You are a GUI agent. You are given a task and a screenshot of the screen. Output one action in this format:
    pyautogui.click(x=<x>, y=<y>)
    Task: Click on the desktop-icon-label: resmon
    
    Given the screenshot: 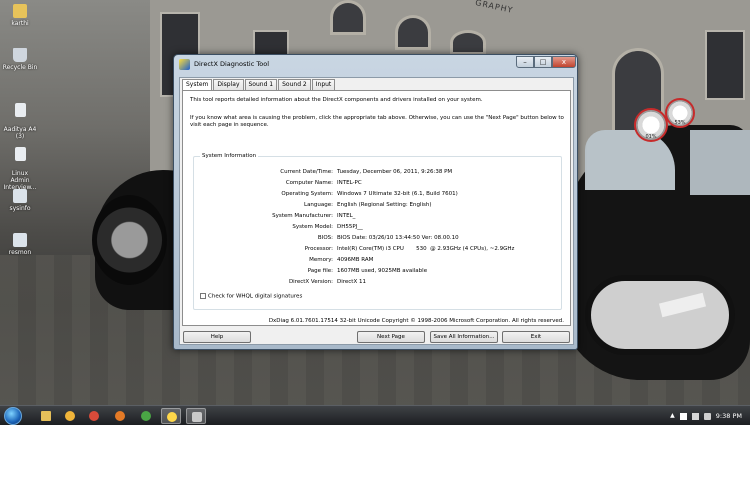 What is the action you would take?
    pyautogui.click(x=20, y=252)
    